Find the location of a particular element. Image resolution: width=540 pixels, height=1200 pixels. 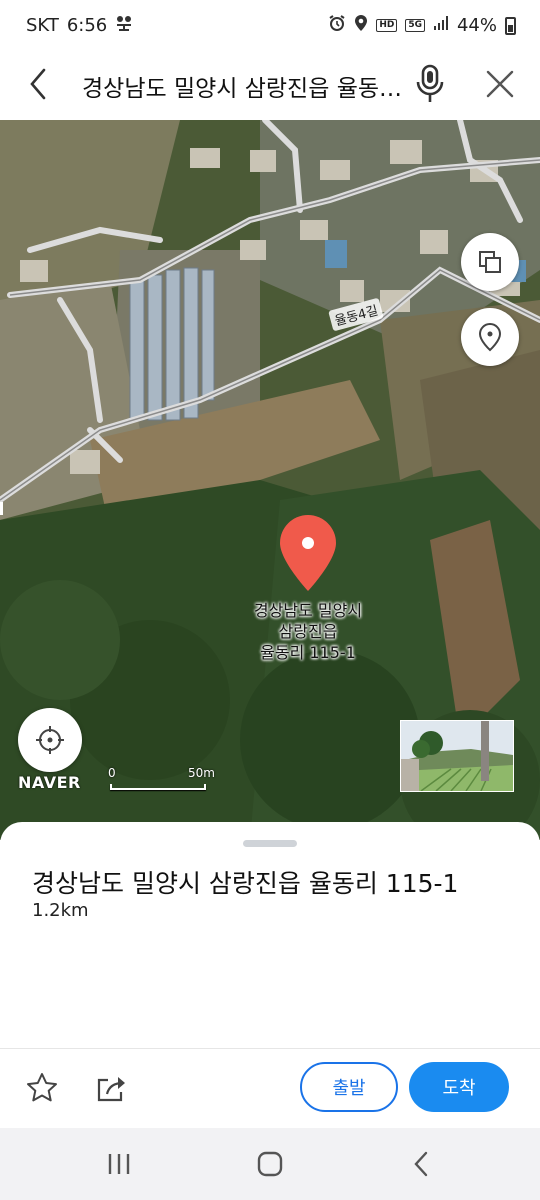

set-destination-button: 도착 is located at coordinates (459, 1087).